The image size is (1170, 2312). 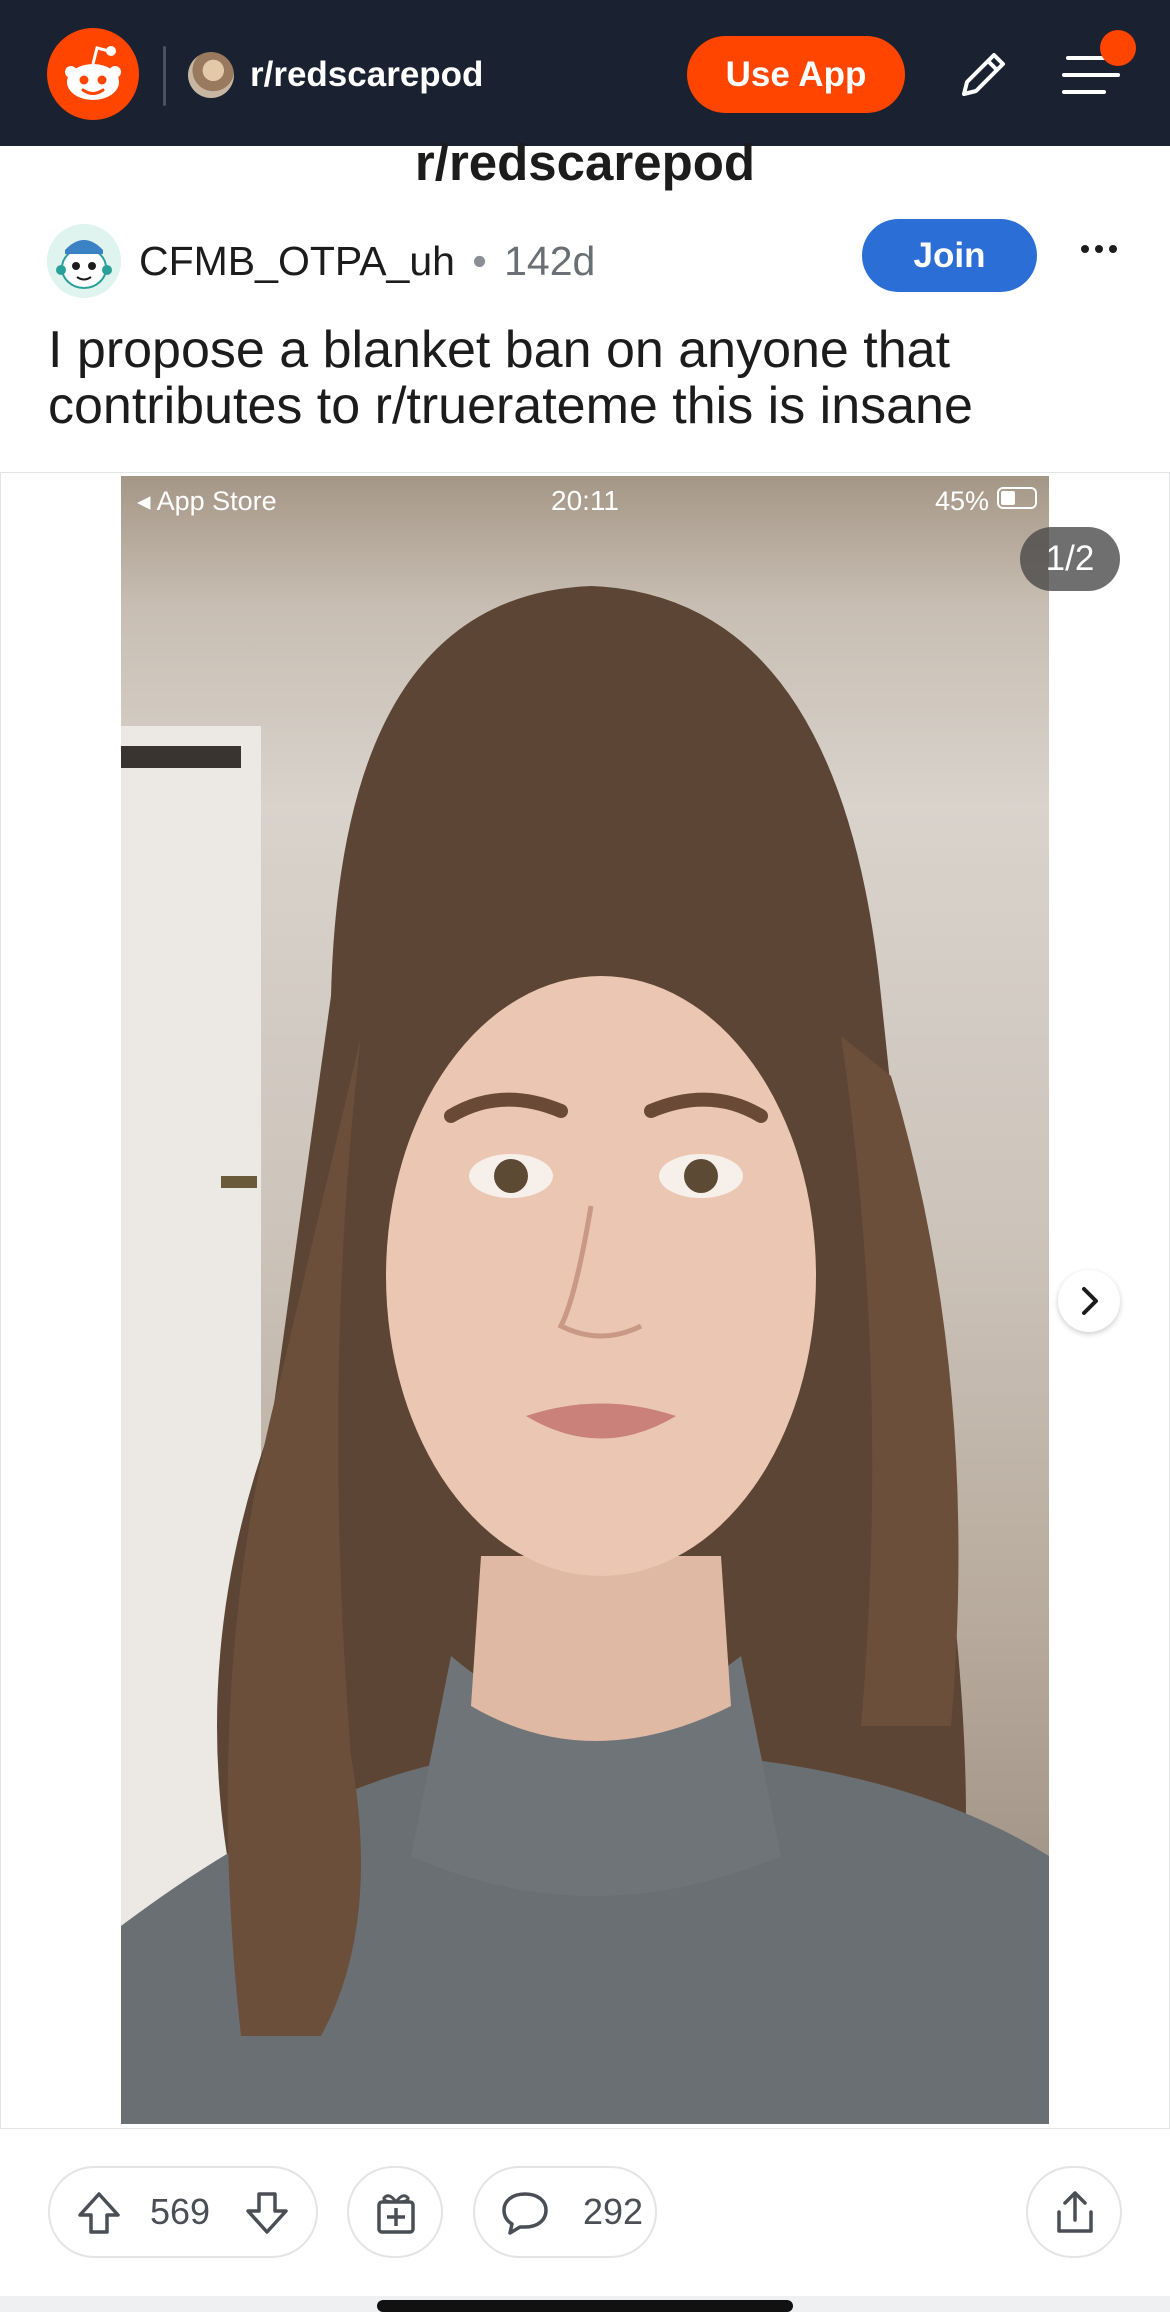 I want to click on post-age: 142d, so click(x=550, y=261).